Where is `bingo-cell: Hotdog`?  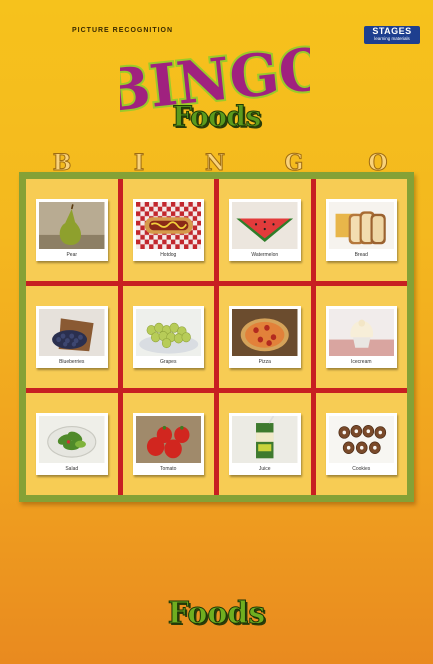 bingo-cell: Hotdog is located at coordinates (168, 230).